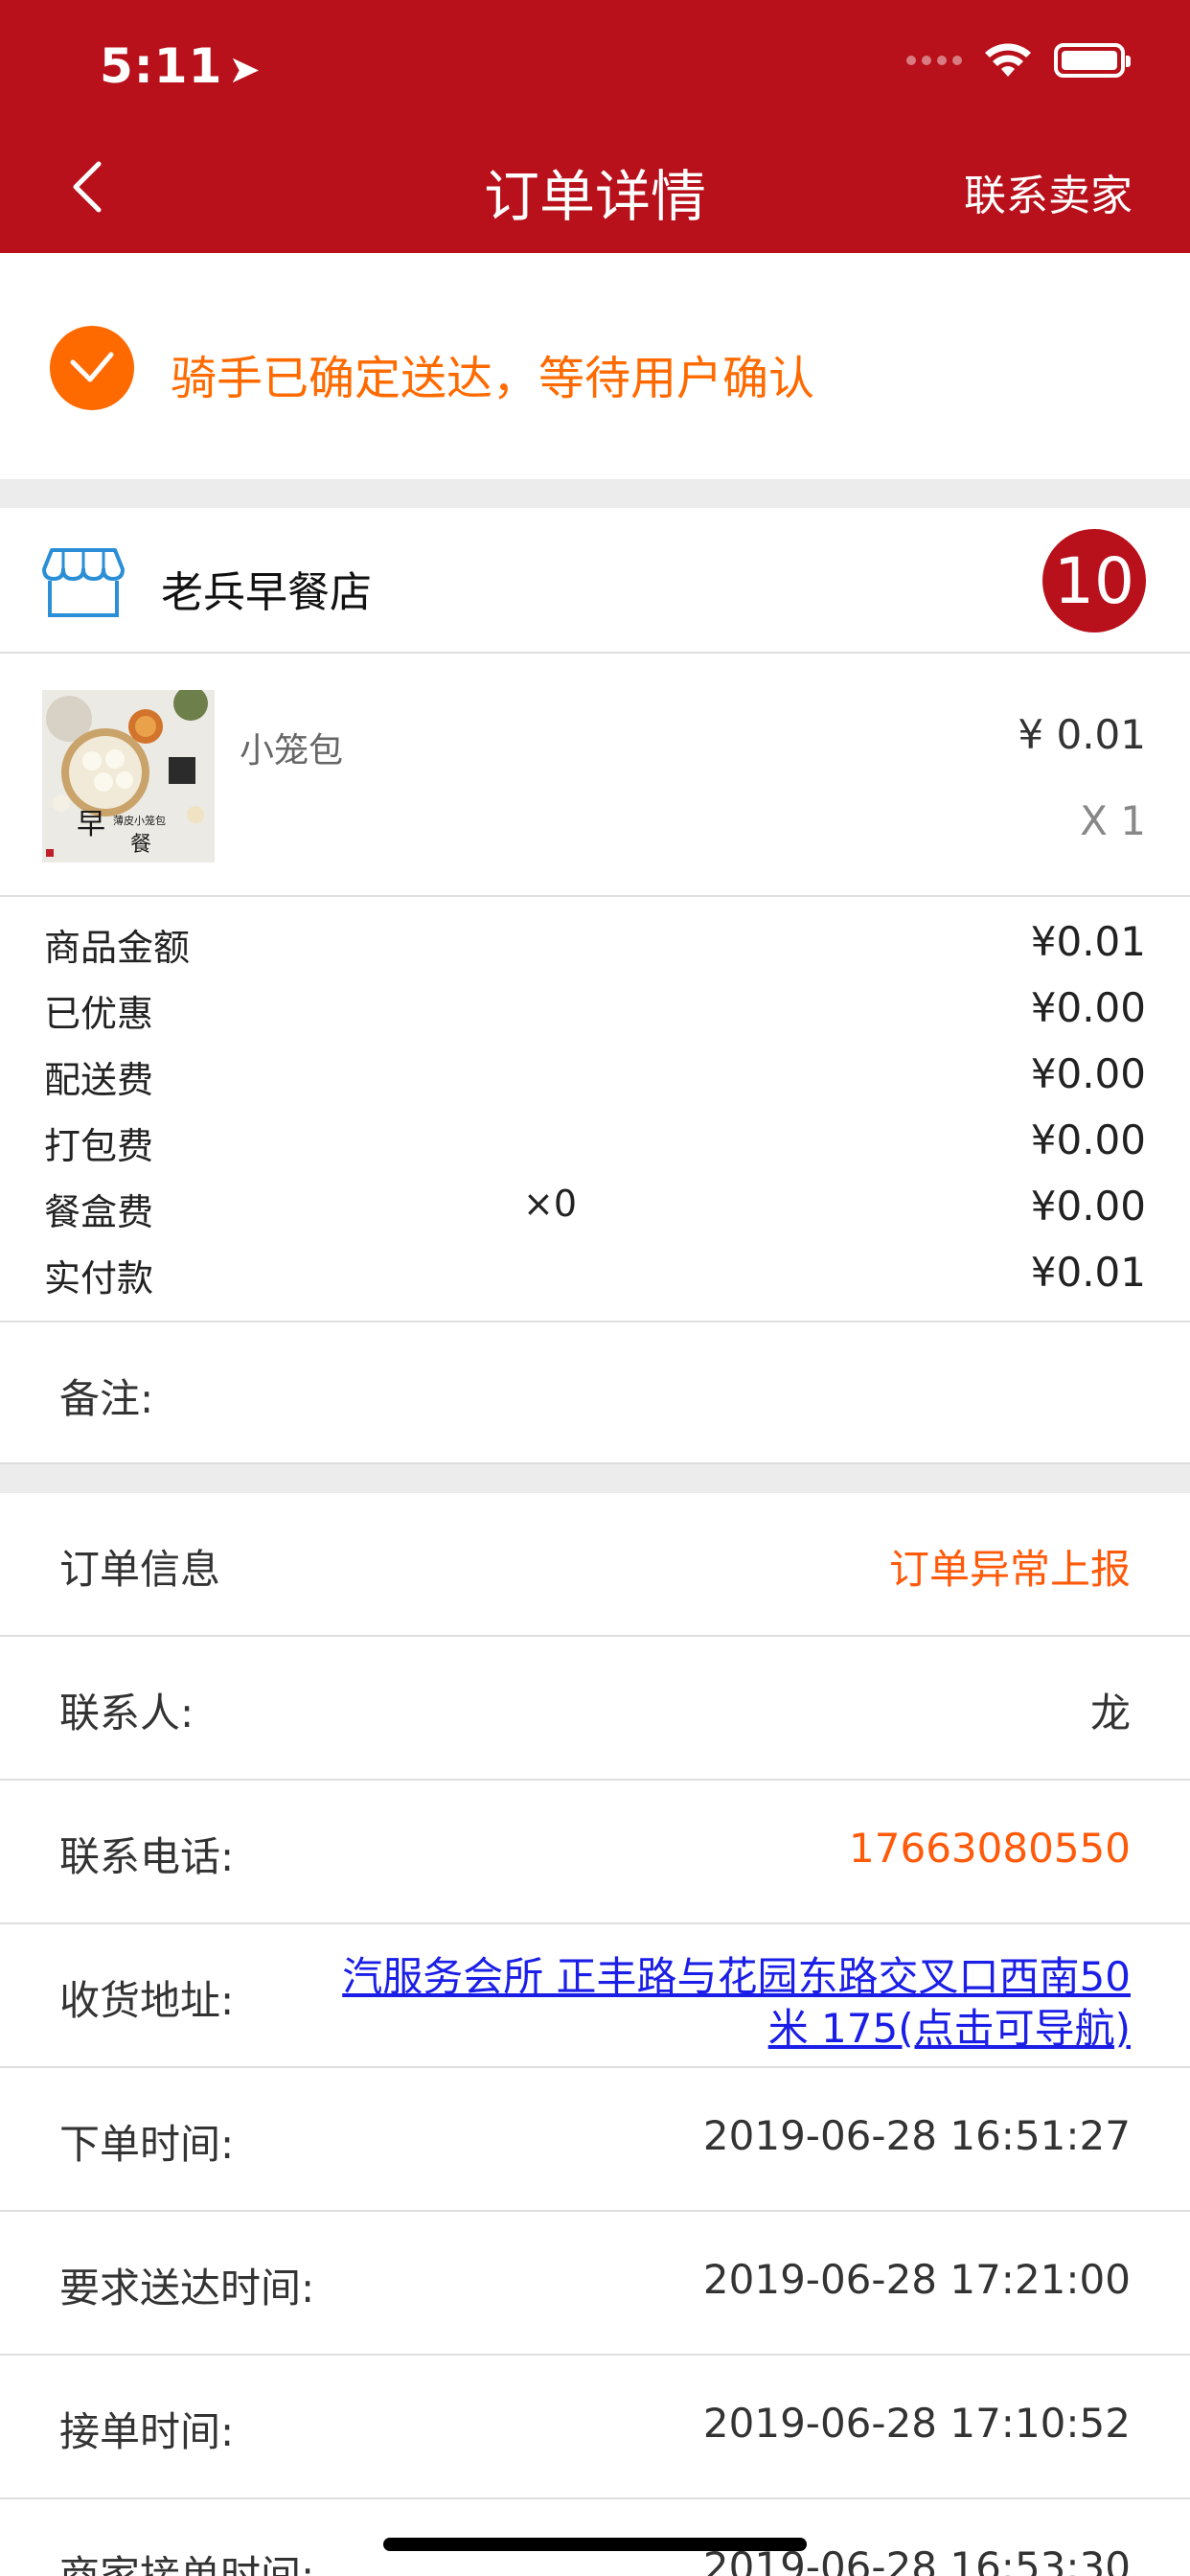  I want to click on contact-name: 龙, so click(1110, 1713).